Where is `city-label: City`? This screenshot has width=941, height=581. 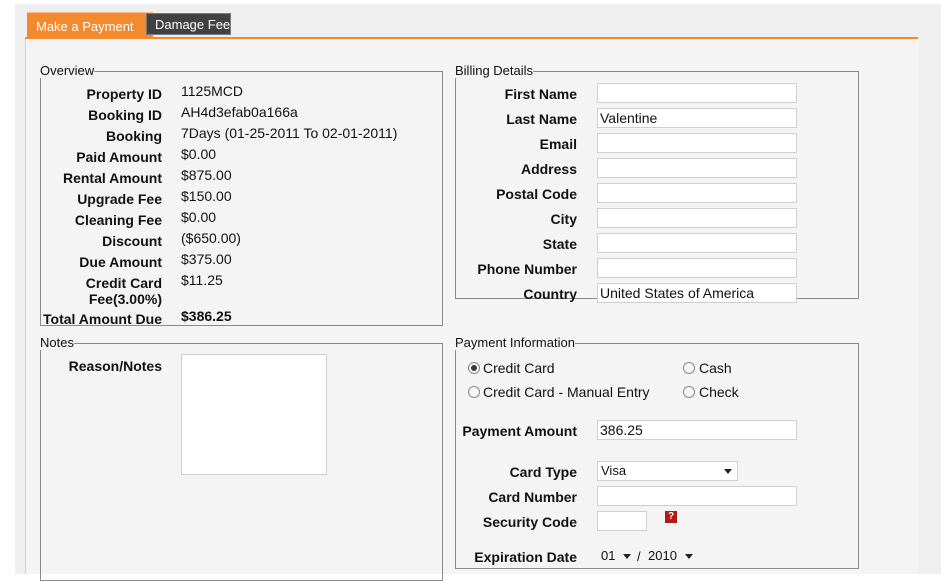 city-label: City is located at coordinates (563, 219).